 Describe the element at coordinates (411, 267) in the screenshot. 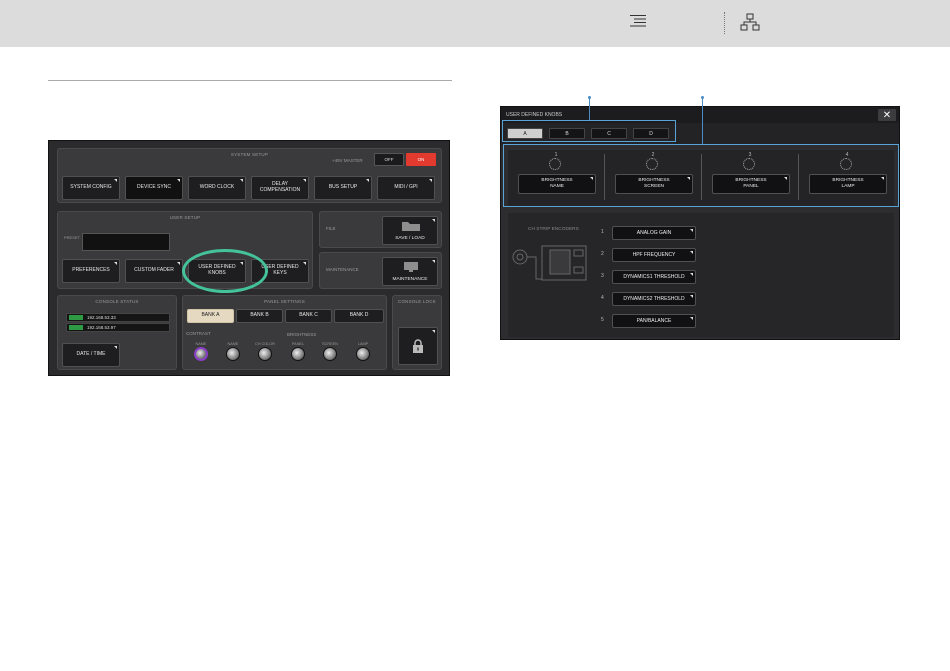

I see `monitor-icon` at that location.